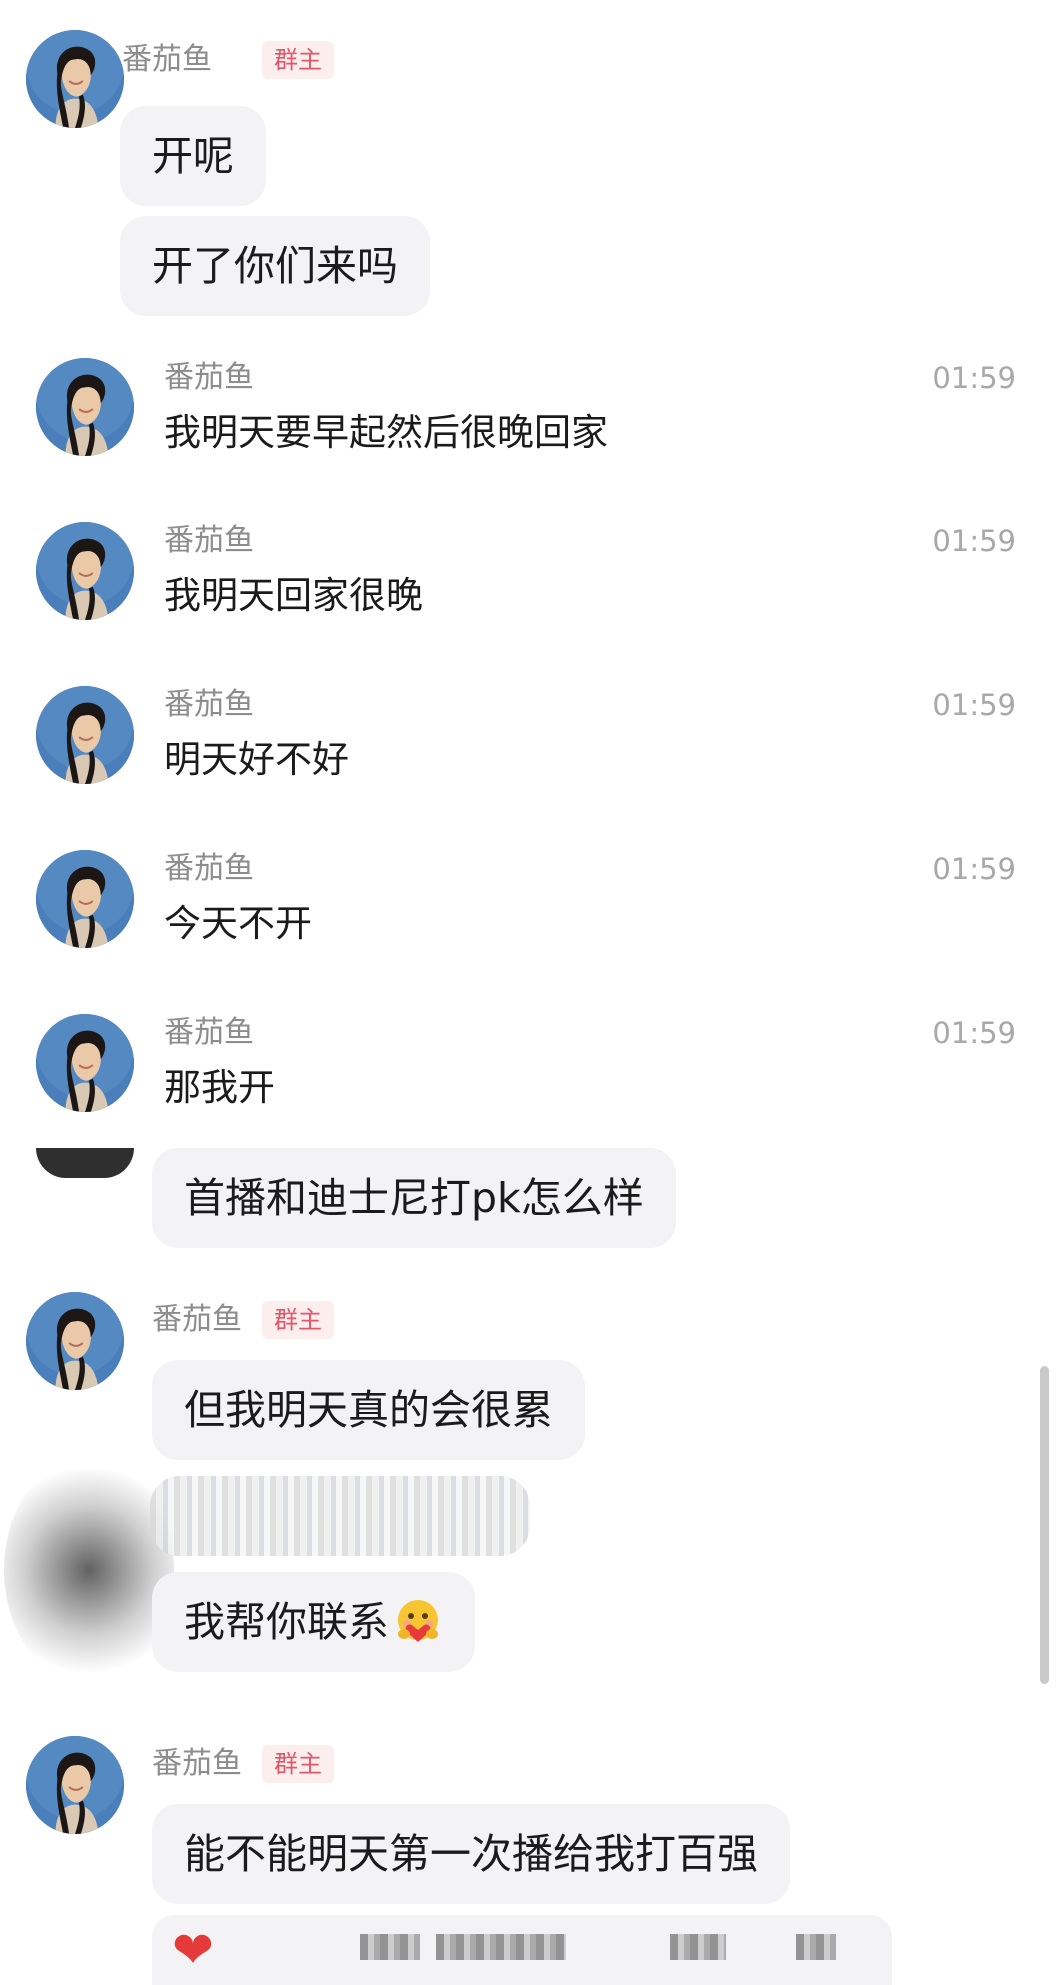 The width and height of the screenshot is (1058, 1985). What do you see at coordinates (1044, 1525) in the screenshot?
I see `scrollbar` at bounding box center [1044, 1525].